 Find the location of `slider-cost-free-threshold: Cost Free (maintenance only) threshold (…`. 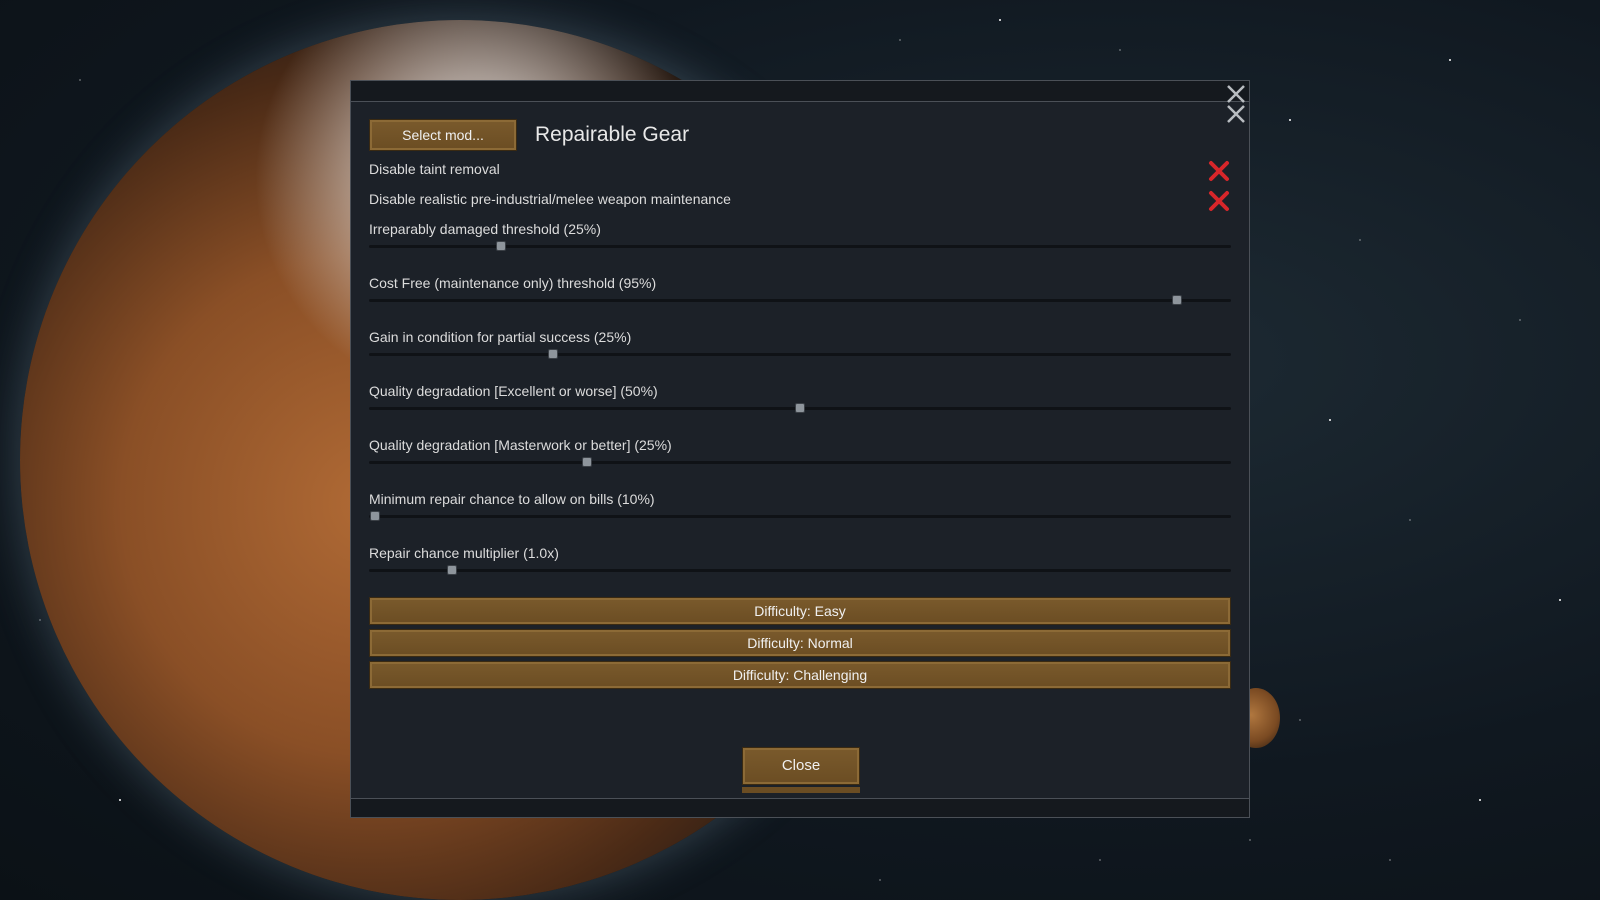

slider-cost-free-threshold: Cost Free (maintenance only) threshold (… is located at coordinates (800, 290).